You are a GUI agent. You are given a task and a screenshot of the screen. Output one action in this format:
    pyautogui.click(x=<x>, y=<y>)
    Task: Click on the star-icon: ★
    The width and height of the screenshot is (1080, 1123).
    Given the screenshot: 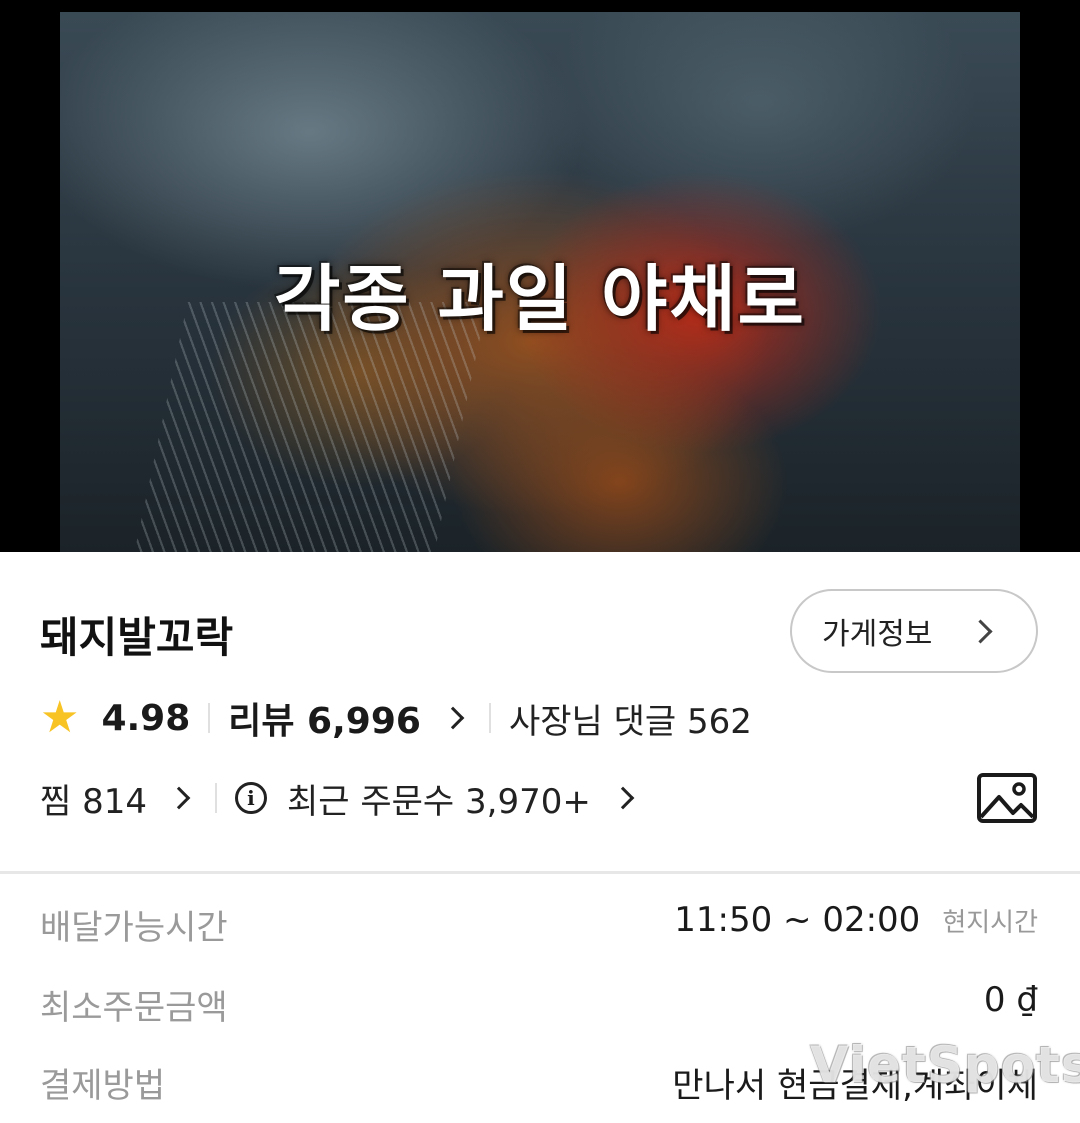 What is the action you would take?
    pyautogui.click(x=60, y=717)
    